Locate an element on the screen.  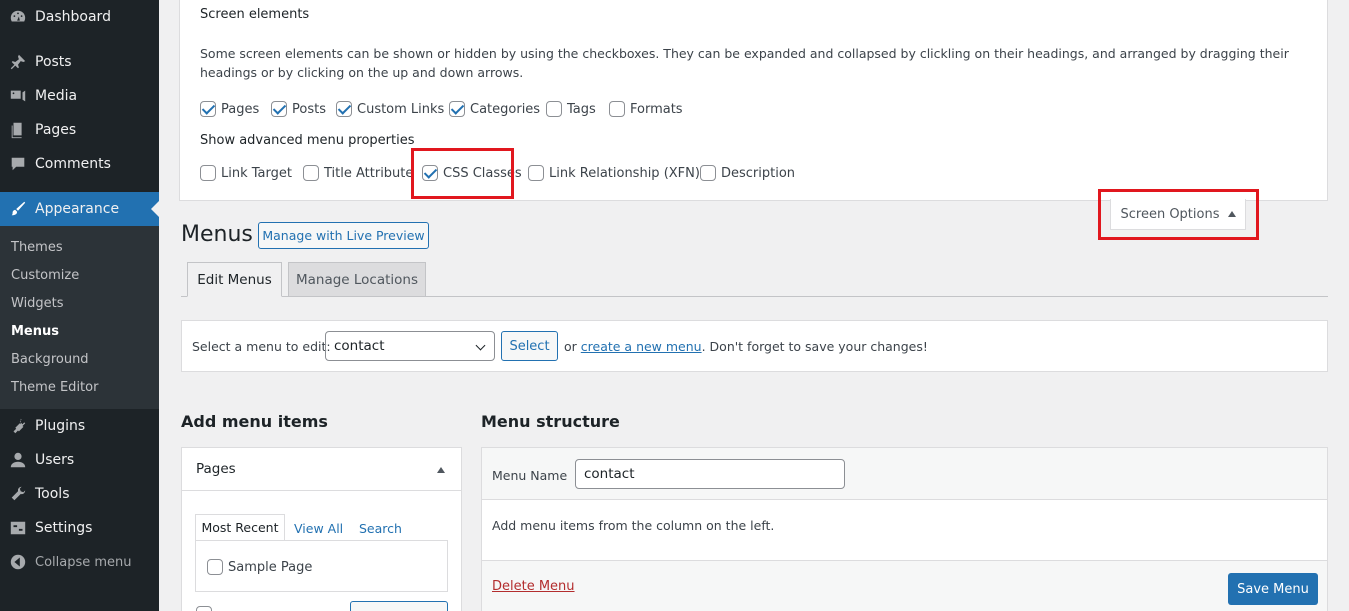
save-menu-button: Save Menu is located at coordinates (1273, 589).